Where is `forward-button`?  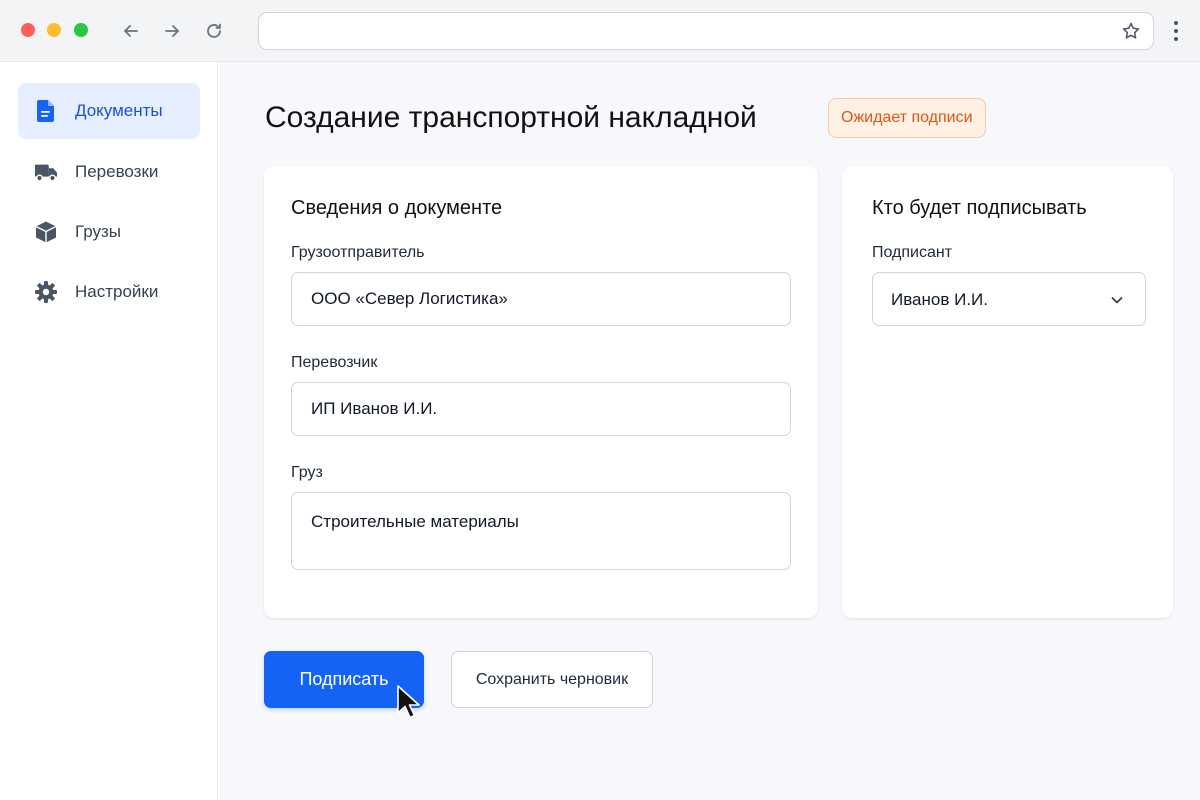 forward-button is located at coordinates (172, 31).